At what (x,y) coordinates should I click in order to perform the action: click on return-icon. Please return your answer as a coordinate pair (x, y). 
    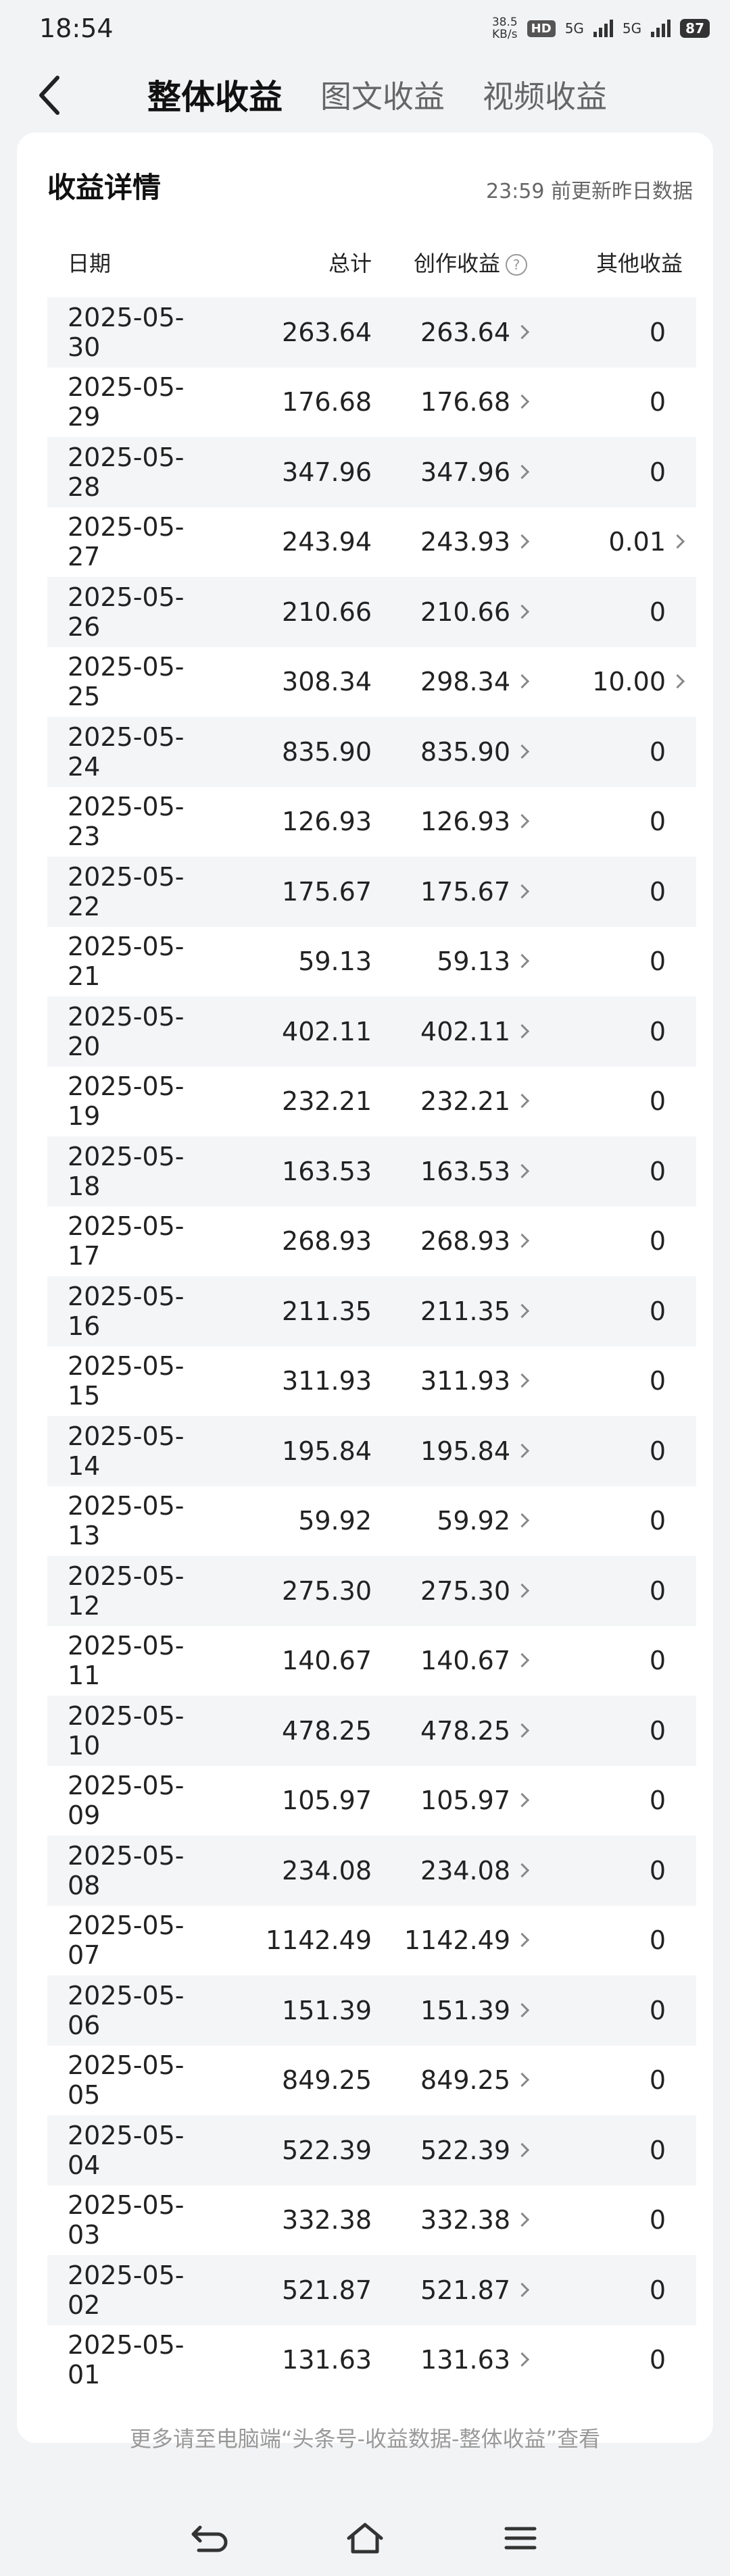
    Looking at the image, I should click on (209, 2538).